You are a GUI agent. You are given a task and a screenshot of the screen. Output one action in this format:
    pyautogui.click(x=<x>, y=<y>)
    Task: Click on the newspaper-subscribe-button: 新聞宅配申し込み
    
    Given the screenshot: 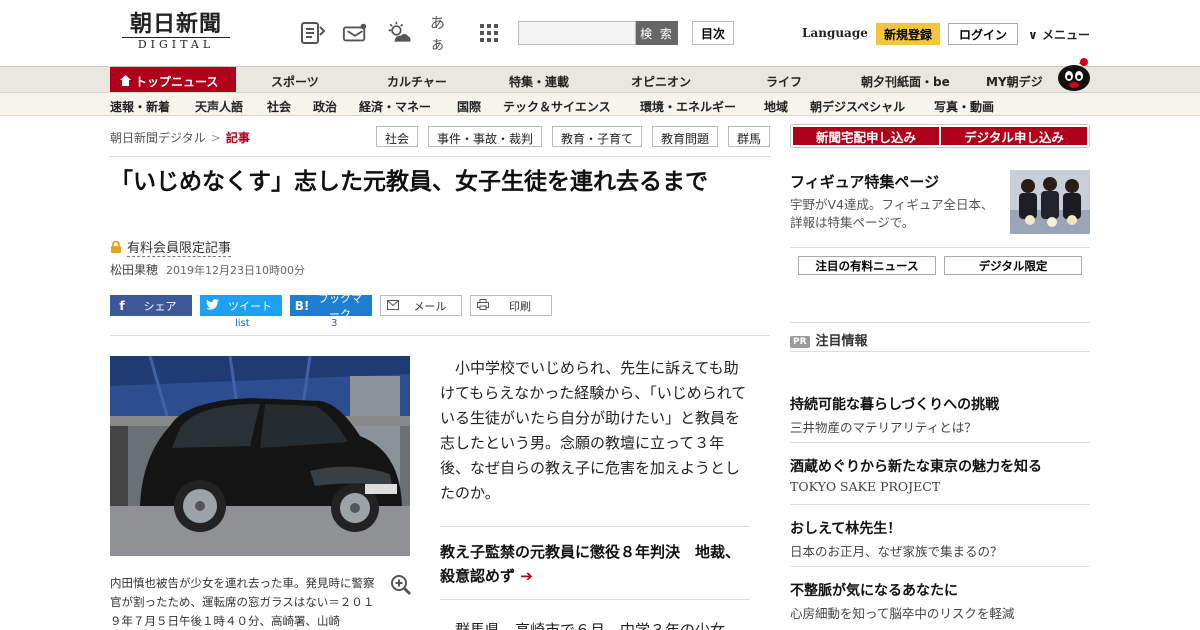 What is the action you would take?
    pyautogui.click(x=866, y=136)
    